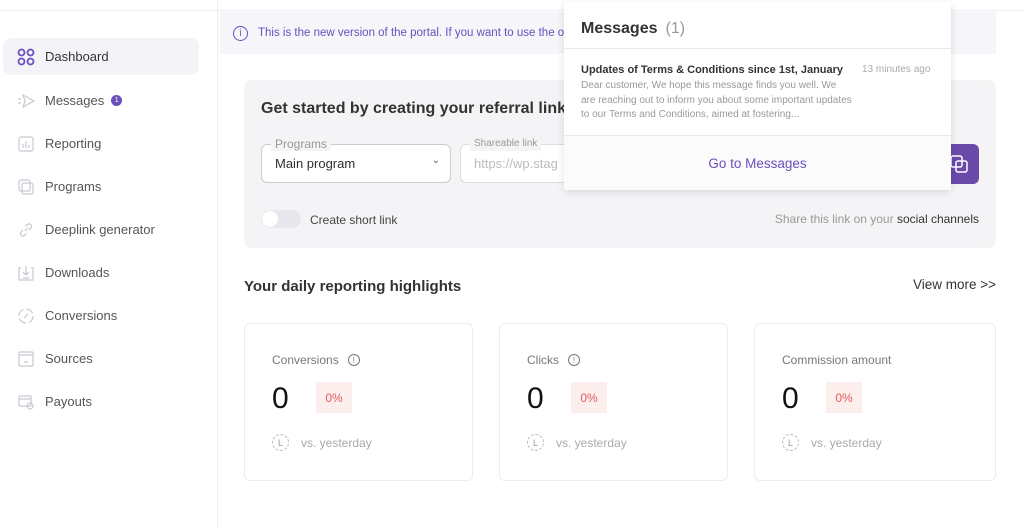 The image size is (1024, 529). What do you see at coordinates (516, 163) in the screenshot?
I see `shareable-link-value: https://wp.stag` at bounding box center [516, 163].